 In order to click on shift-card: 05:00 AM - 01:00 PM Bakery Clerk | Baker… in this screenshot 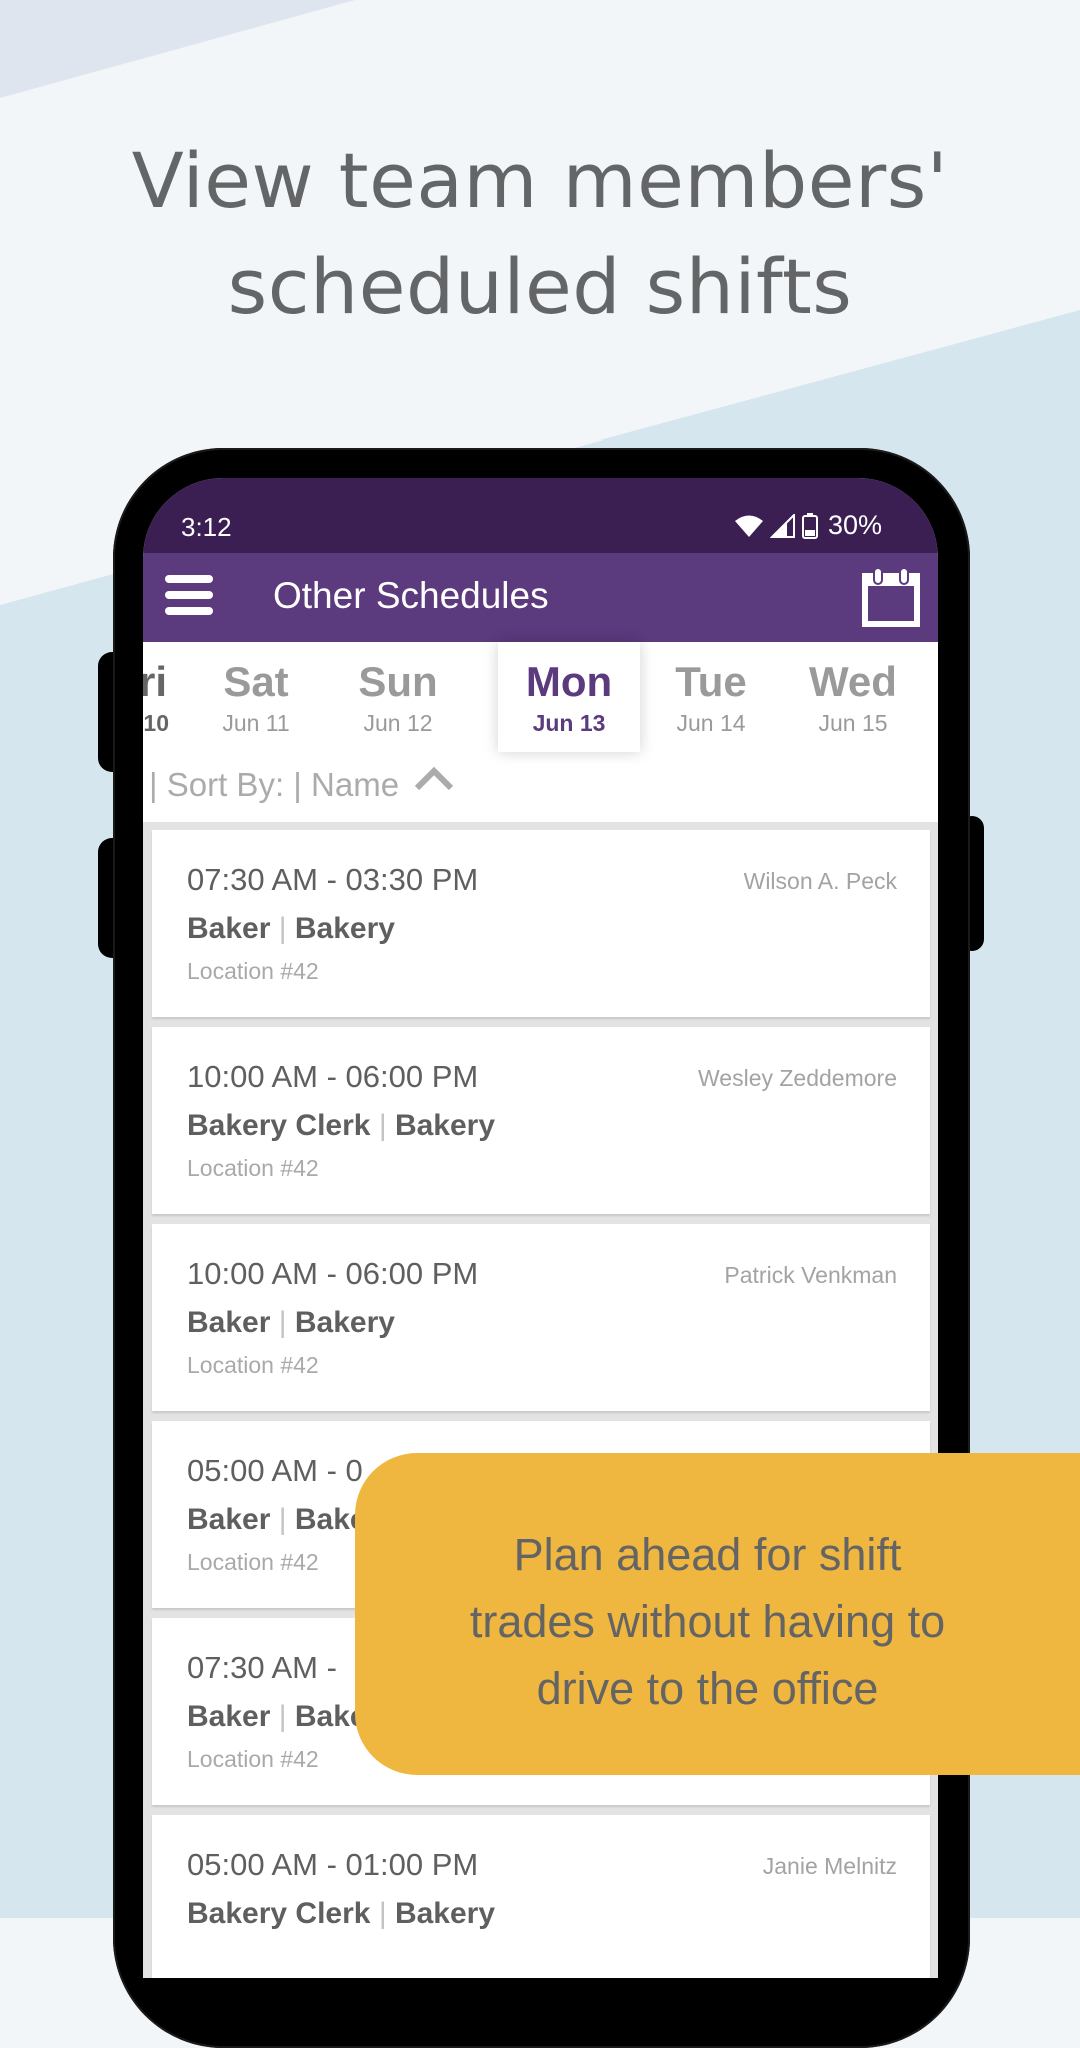, I will do `click(541, 1896)`.